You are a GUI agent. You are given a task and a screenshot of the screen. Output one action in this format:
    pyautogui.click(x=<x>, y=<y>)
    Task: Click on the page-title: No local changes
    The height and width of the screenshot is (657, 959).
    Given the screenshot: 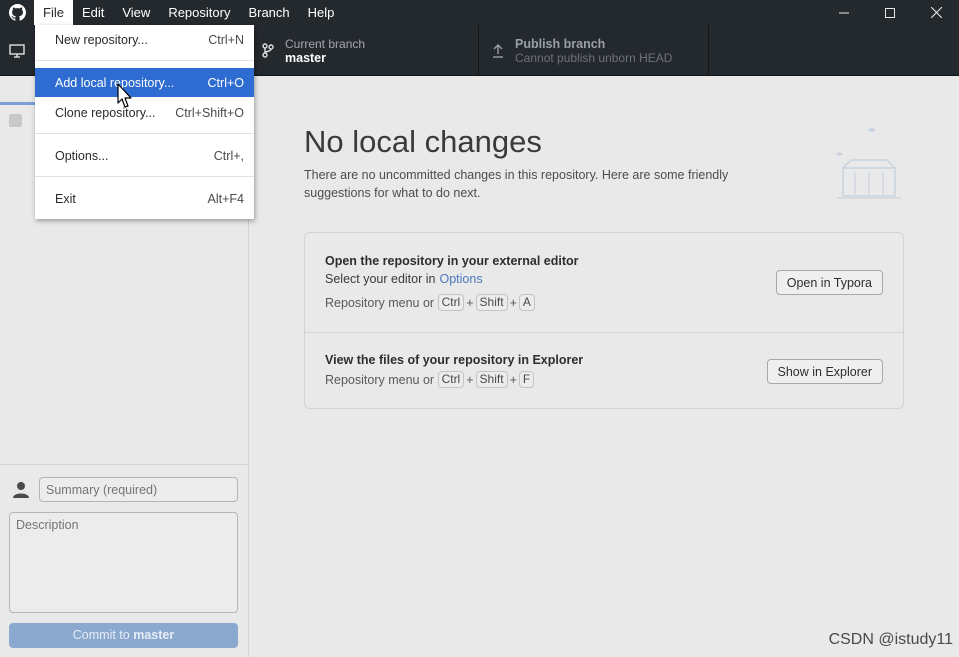 What is the action you would take?
    pyautogui.click(x=423, y=141)
    